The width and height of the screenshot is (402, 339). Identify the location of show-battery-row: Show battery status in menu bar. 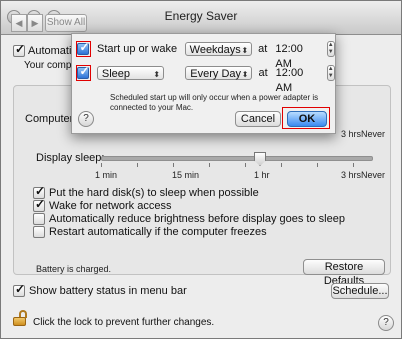
(100, 289).